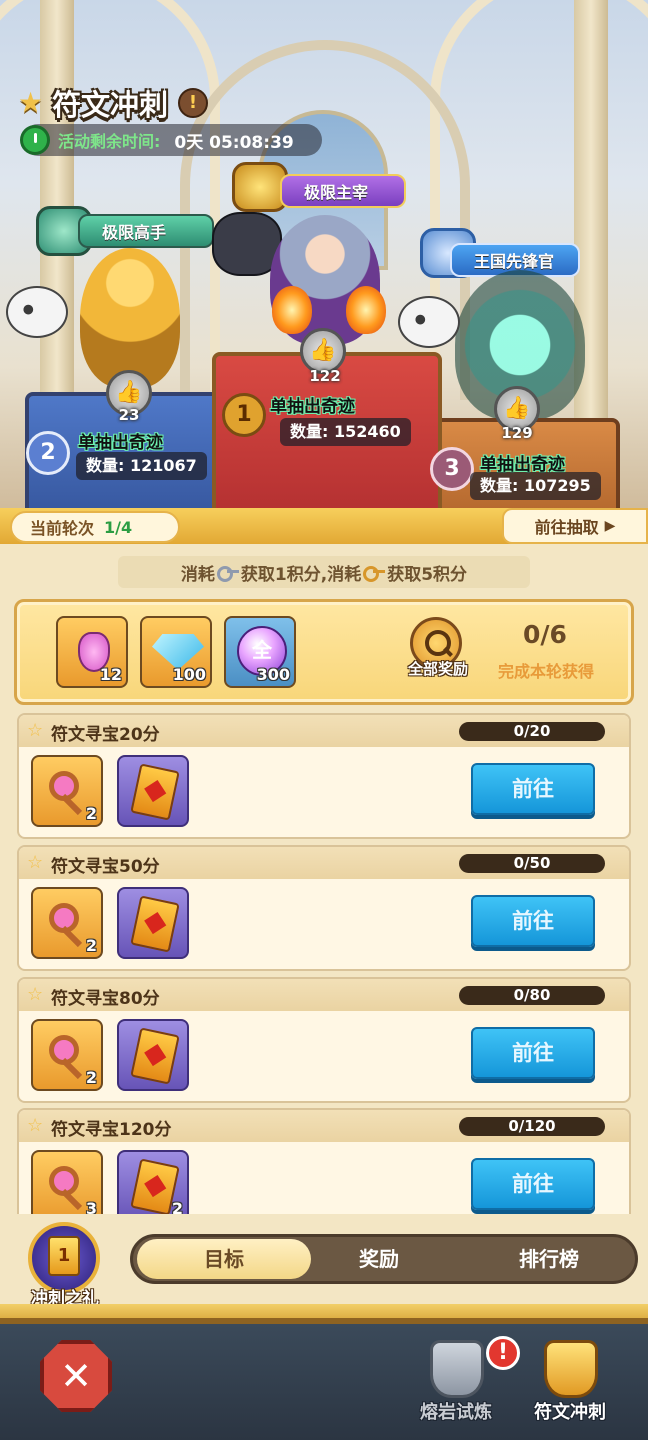 This screenshot has width=648, height=1440. I want to click on event-header: ★ 符文冲刺 !, so click(113, 103).